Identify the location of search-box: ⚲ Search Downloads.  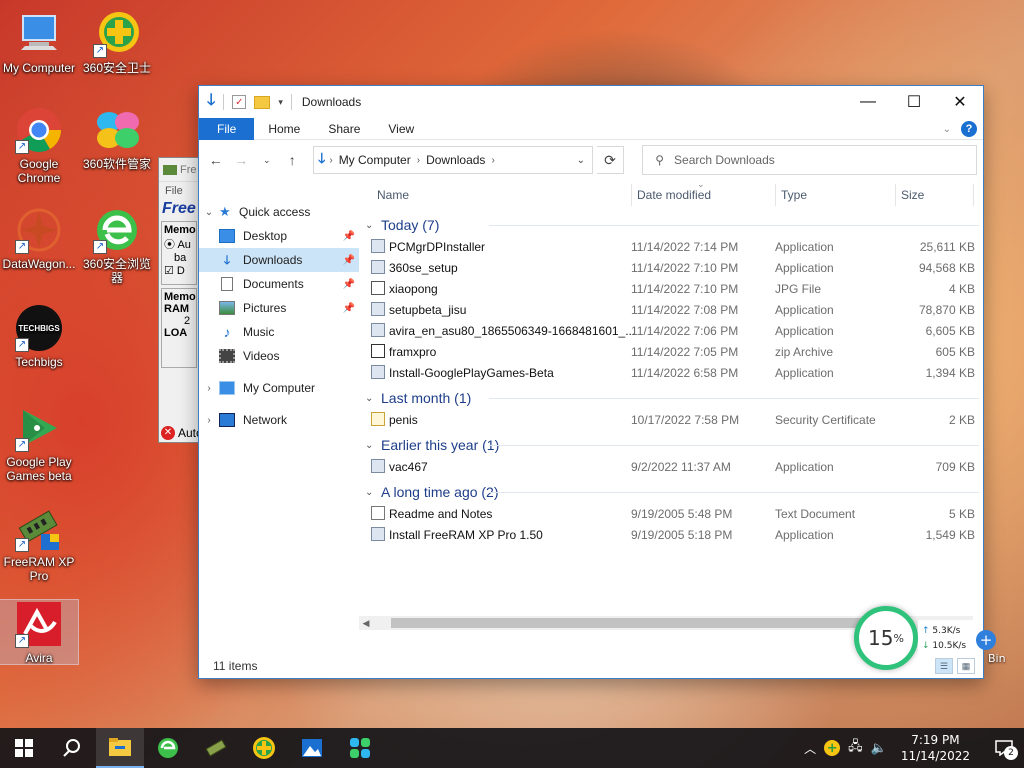
(809, 160).